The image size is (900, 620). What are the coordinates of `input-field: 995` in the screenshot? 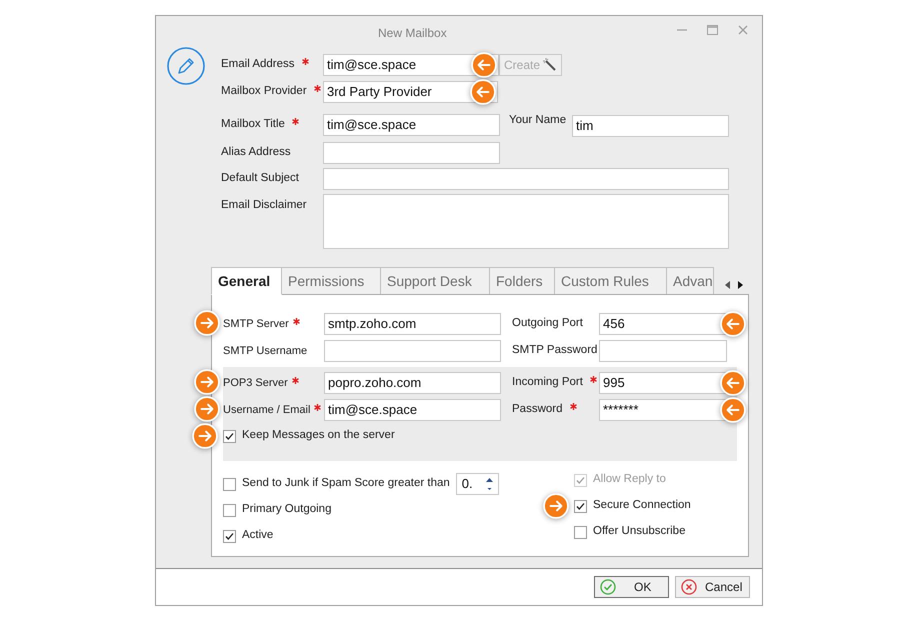 It's located at (663, 383).